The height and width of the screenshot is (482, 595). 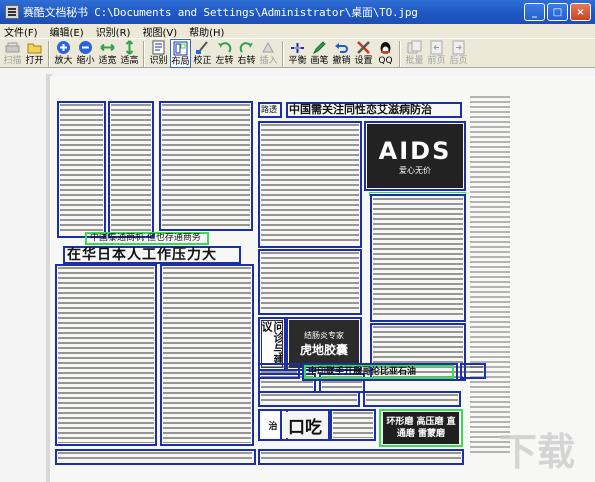 I want to click on fit-width-label: 适宽, so click(x=107, y=61).